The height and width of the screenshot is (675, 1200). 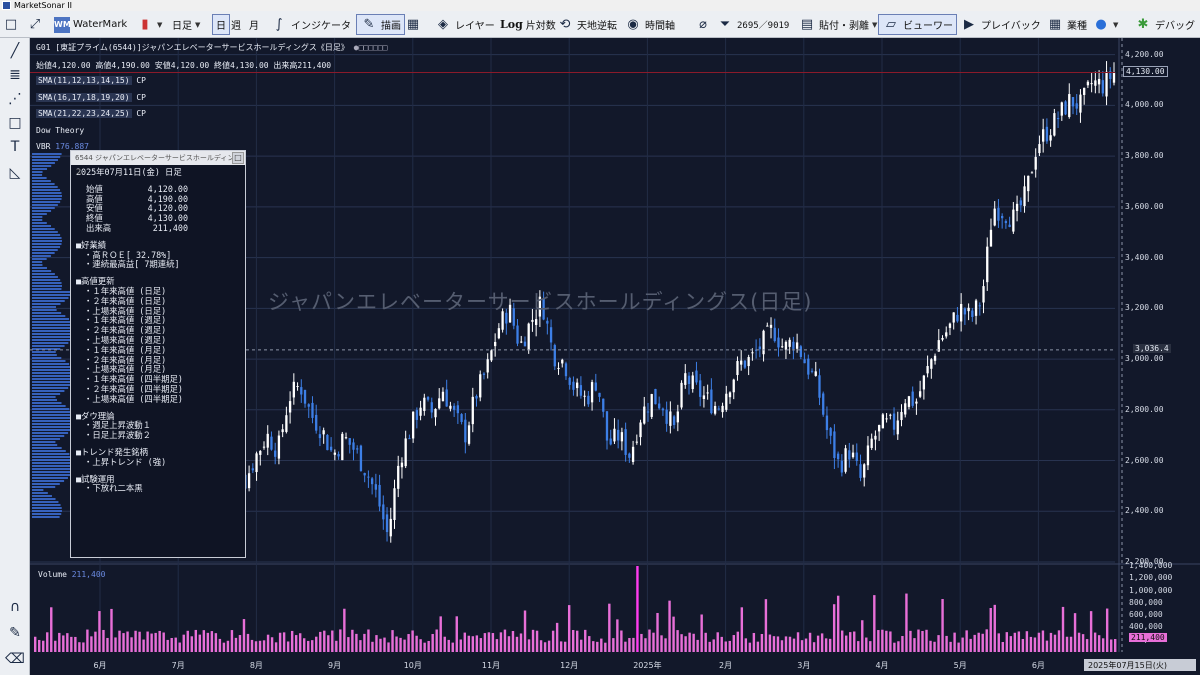 I want to click on clip-button: ⌀, so click(x=703, y=24).